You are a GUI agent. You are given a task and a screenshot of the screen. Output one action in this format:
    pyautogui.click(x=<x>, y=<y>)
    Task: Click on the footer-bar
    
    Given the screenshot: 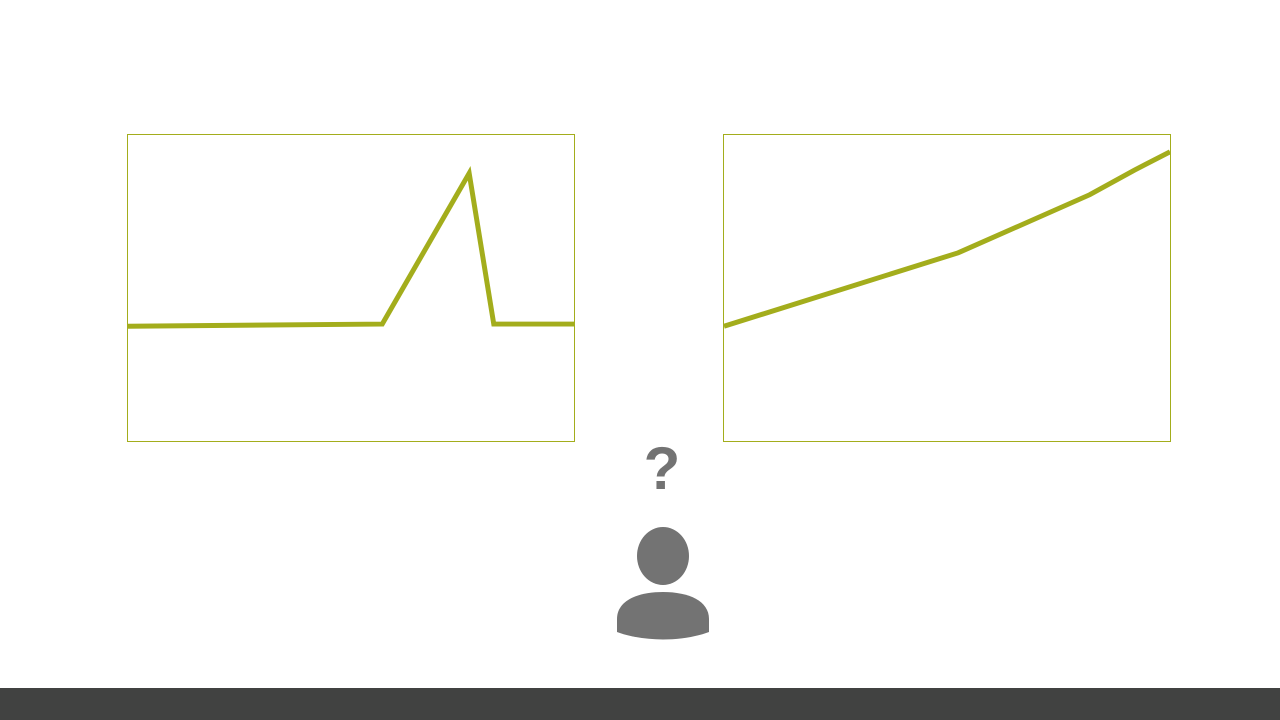 What is the action you would take?
    pyautogui.click(x=640, y=704)
    